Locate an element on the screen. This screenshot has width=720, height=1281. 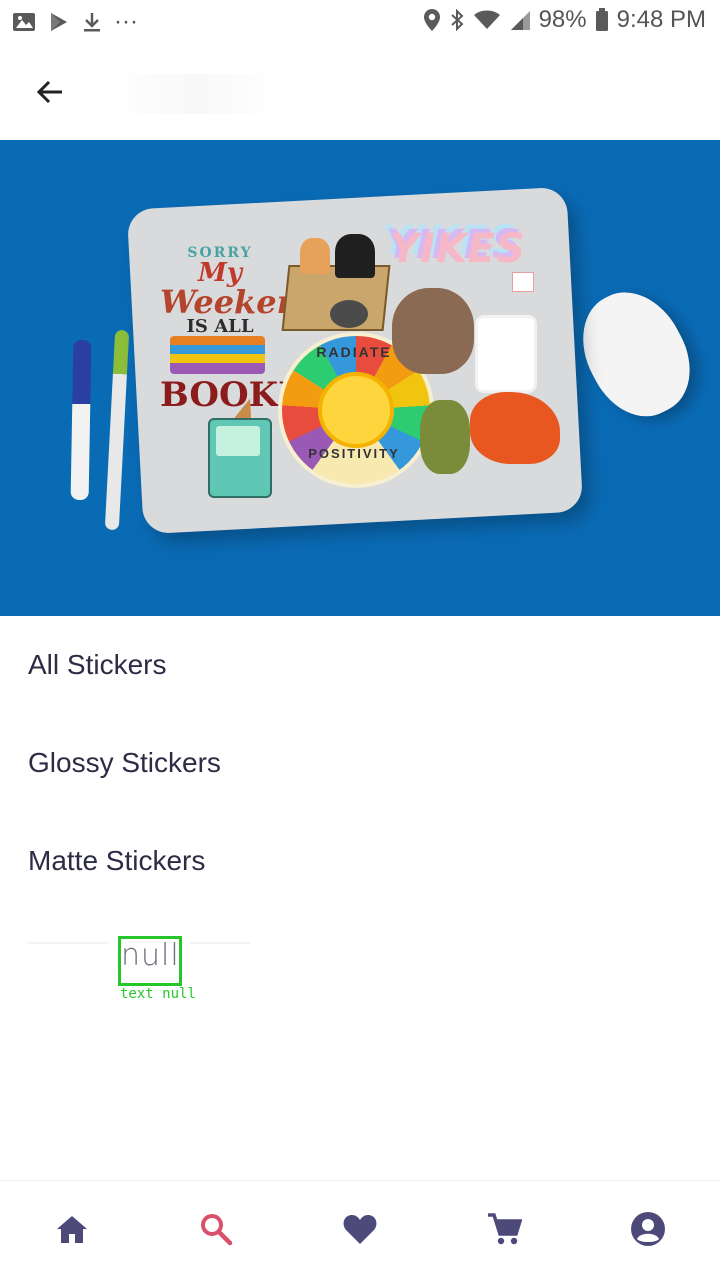
green-marker is located at coordinates (117, 430).